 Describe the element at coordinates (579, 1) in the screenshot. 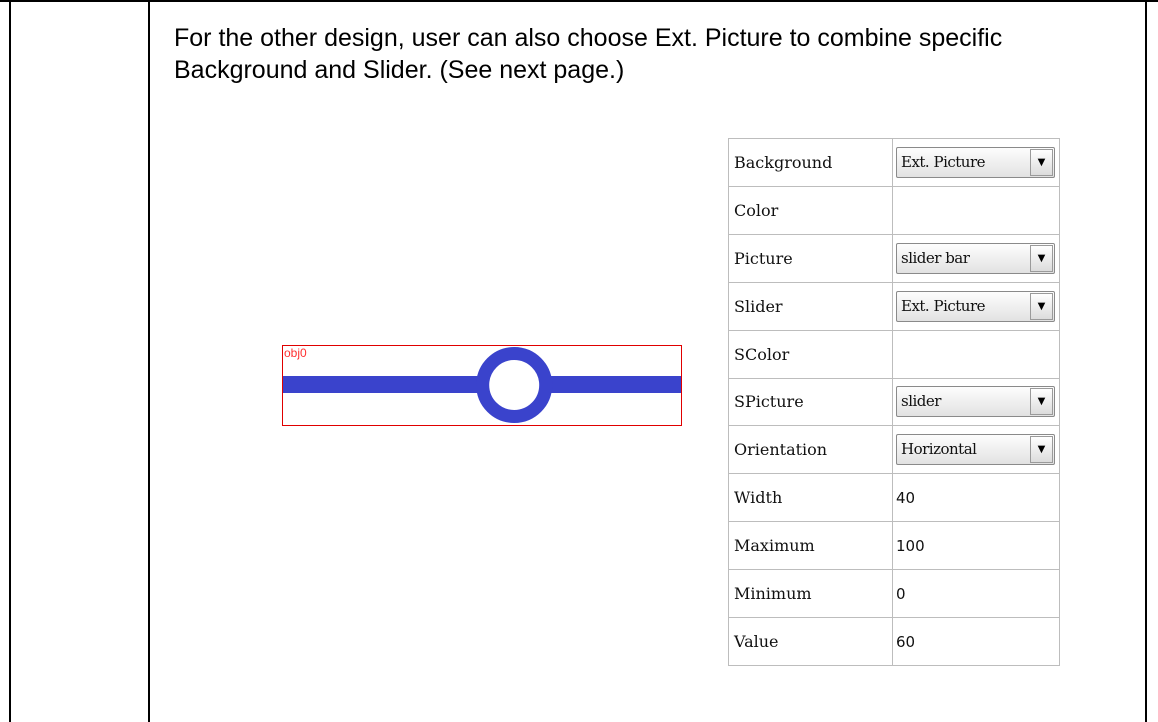

I see `frame-top-border` at that location.